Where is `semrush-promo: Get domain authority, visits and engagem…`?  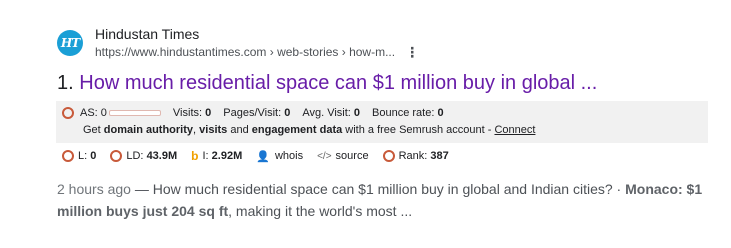 semrush-promo: Get domain authority, visits and engagem… is located at coordinates (309, 130).